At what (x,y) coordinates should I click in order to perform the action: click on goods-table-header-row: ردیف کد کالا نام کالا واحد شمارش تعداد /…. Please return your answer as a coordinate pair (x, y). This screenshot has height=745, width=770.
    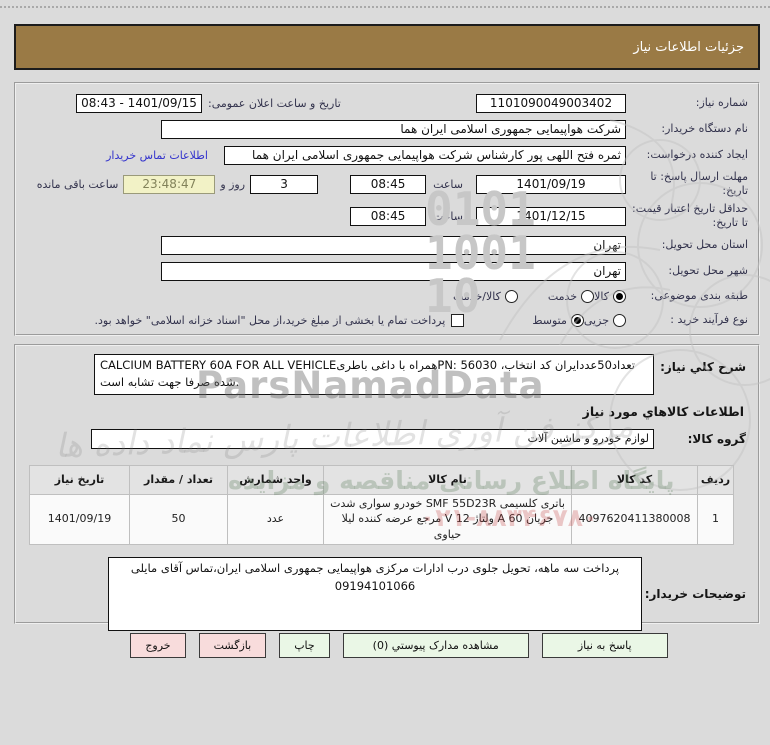
    Looking at the image, I should click on (381, 479).